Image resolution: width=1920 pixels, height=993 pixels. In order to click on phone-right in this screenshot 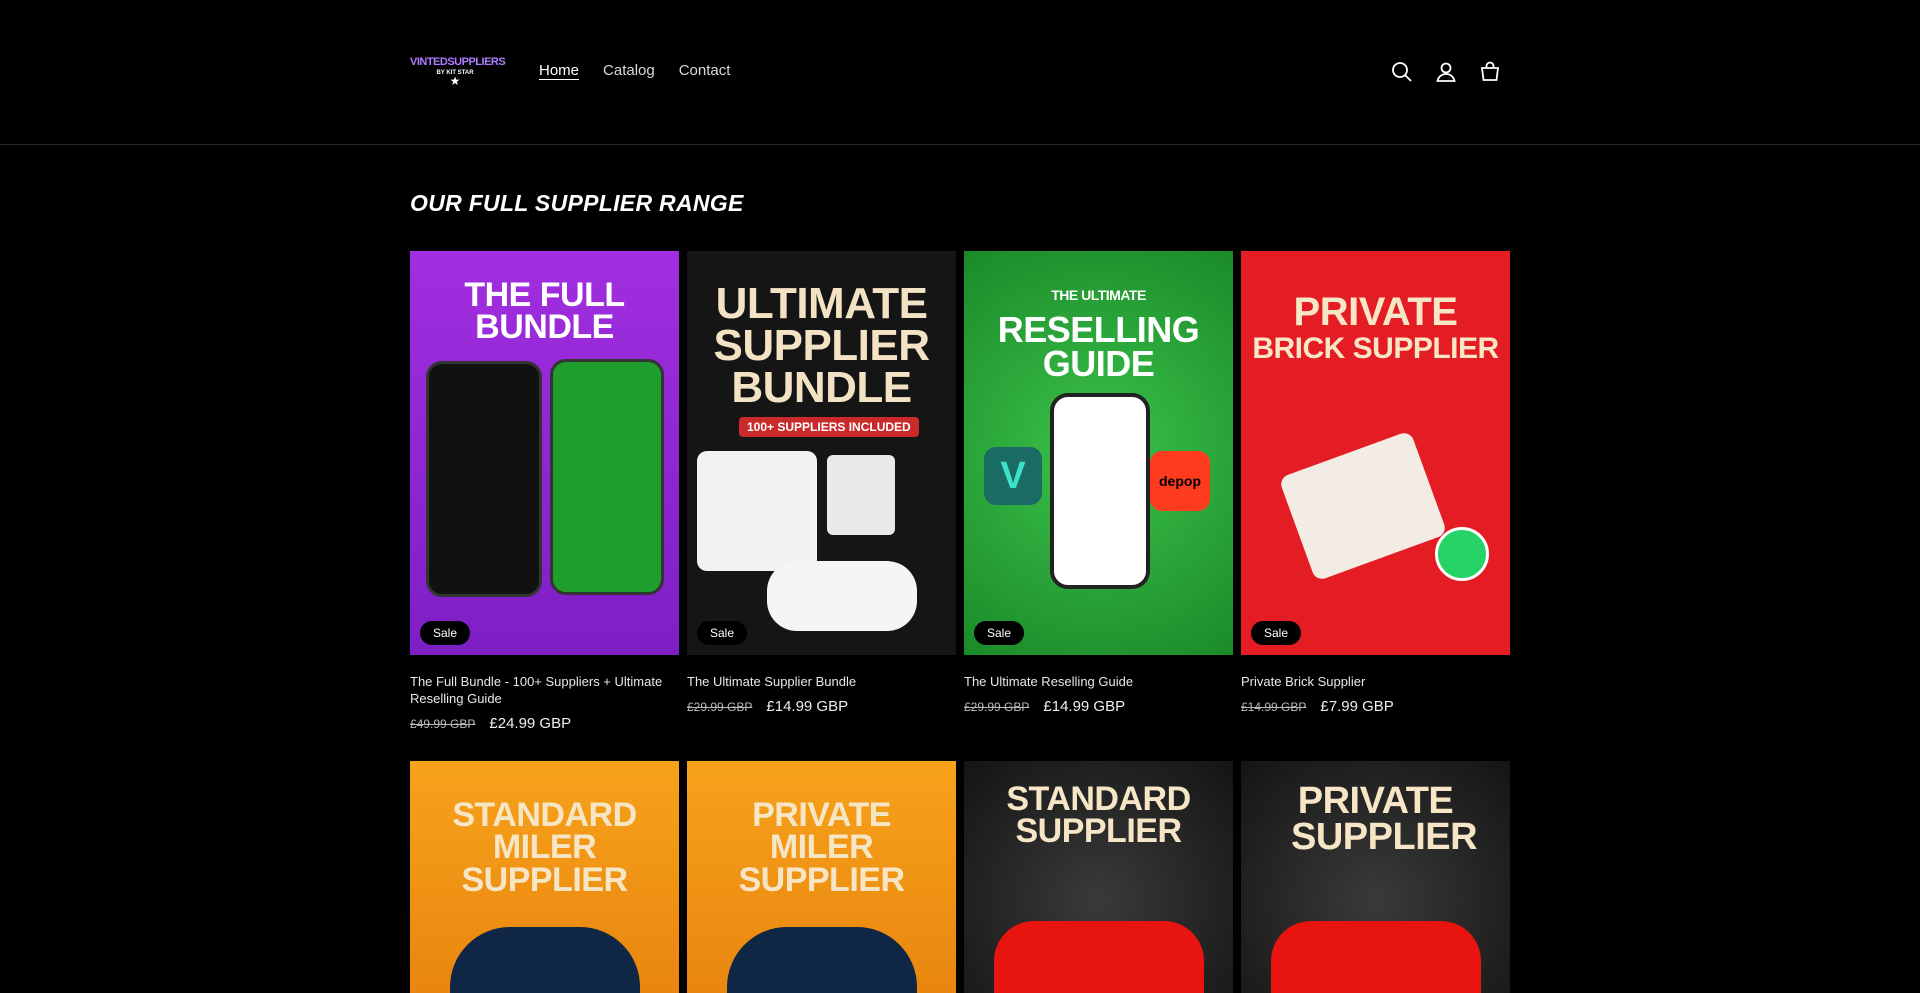, I will do `click(607, 477)`.